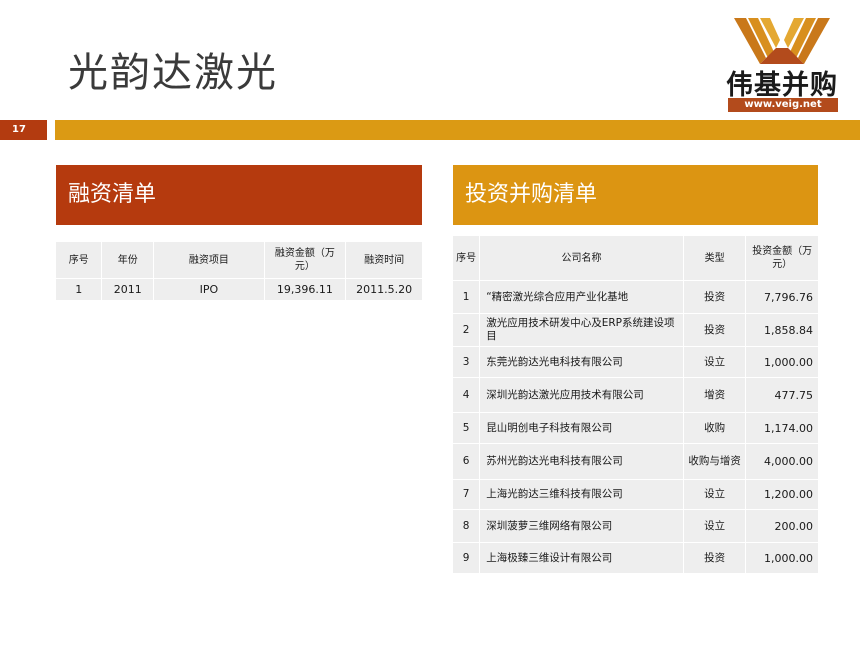 The width and height of the screenshot is (860, 646). I want to click on col-header-date: 融资时间, so click(384, 260).